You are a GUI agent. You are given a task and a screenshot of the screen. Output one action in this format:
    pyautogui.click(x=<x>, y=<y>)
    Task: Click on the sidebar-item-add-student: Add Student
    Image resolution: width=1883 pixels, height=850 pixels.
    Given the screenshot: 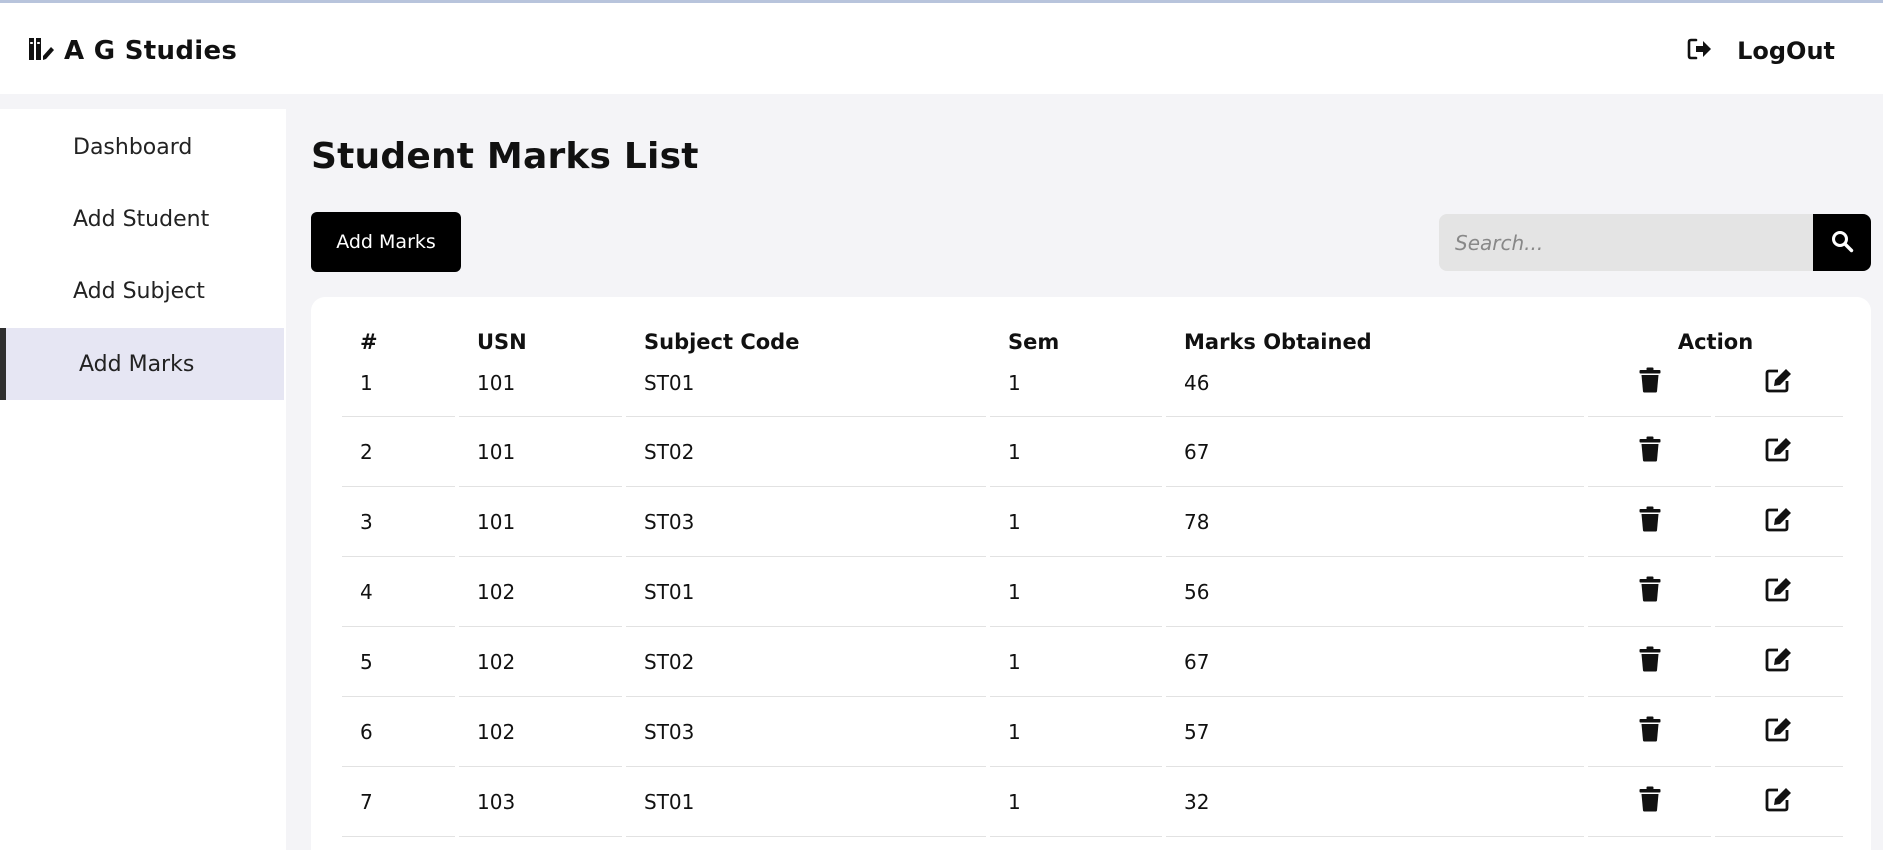 What is the action you would take?
    pyautogui.click(x=143, y=219)
    